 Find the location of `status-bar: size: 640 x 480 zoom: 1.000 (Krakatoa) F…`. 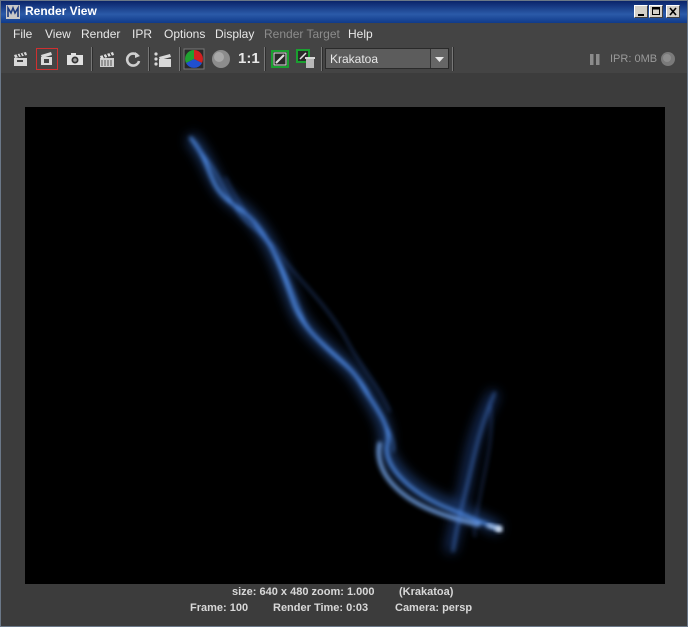

status-bar: size: 640 x 480 zoom: 1.000 (Krakatoa) F… is located at coordinates (344, 605).